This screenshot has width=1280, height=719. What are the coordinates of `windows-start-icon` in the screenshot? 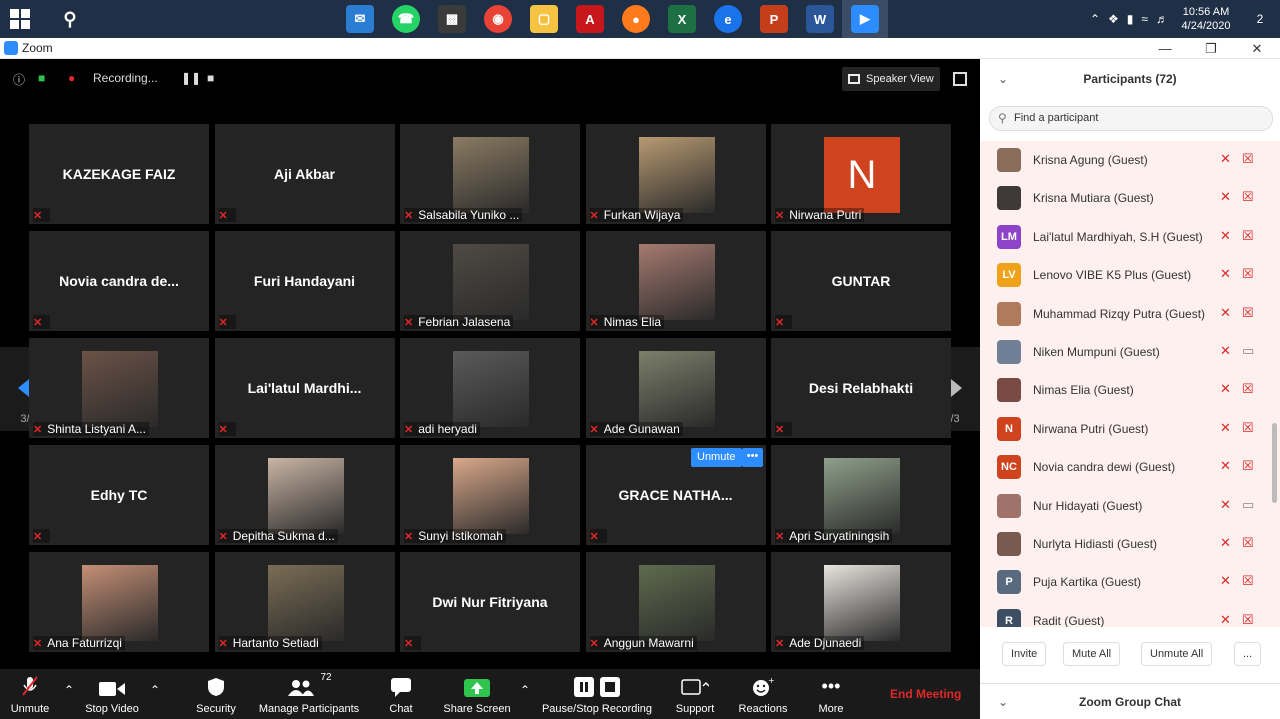 It's located at (20, 19).